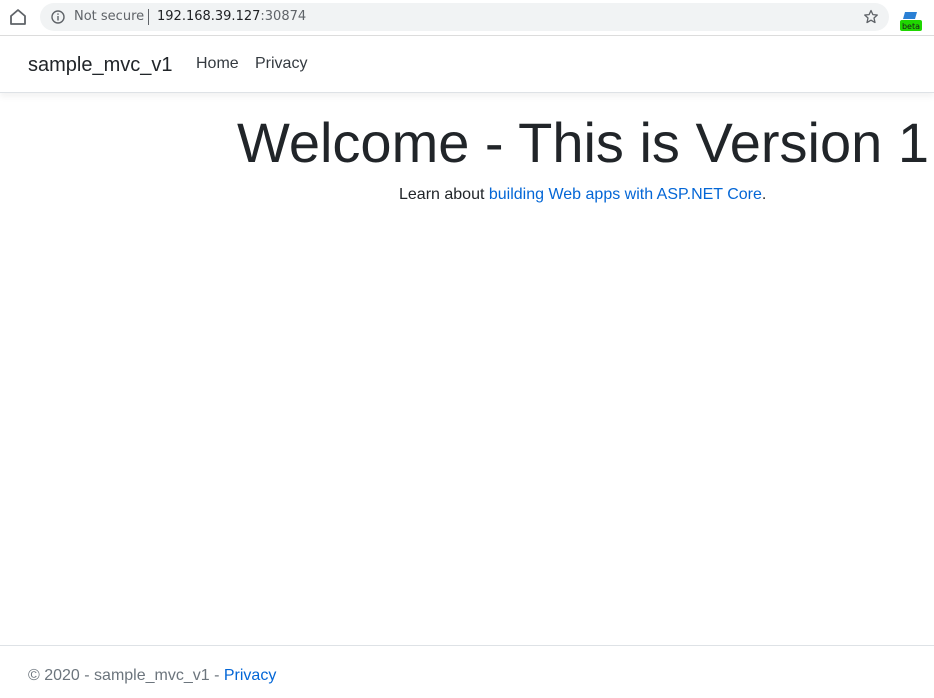 This screenshot has height=698, width=934. Describe the element at coordinates (18, 17) in the screenshot. I see `home-icon` at that location.